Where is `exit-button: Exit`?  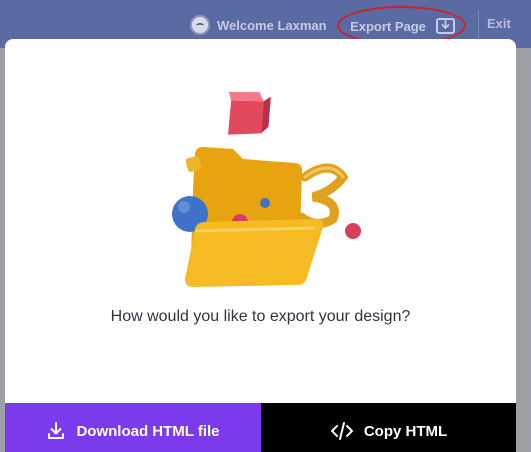 exit-button: Exit is located at coordinates (499, 23).